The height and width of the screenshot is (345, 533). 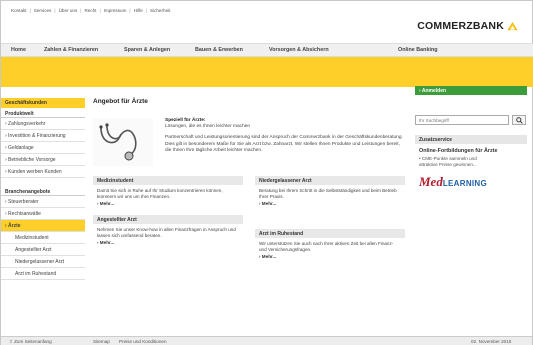 I want to click on search-bar, so click(x=471, y=120).